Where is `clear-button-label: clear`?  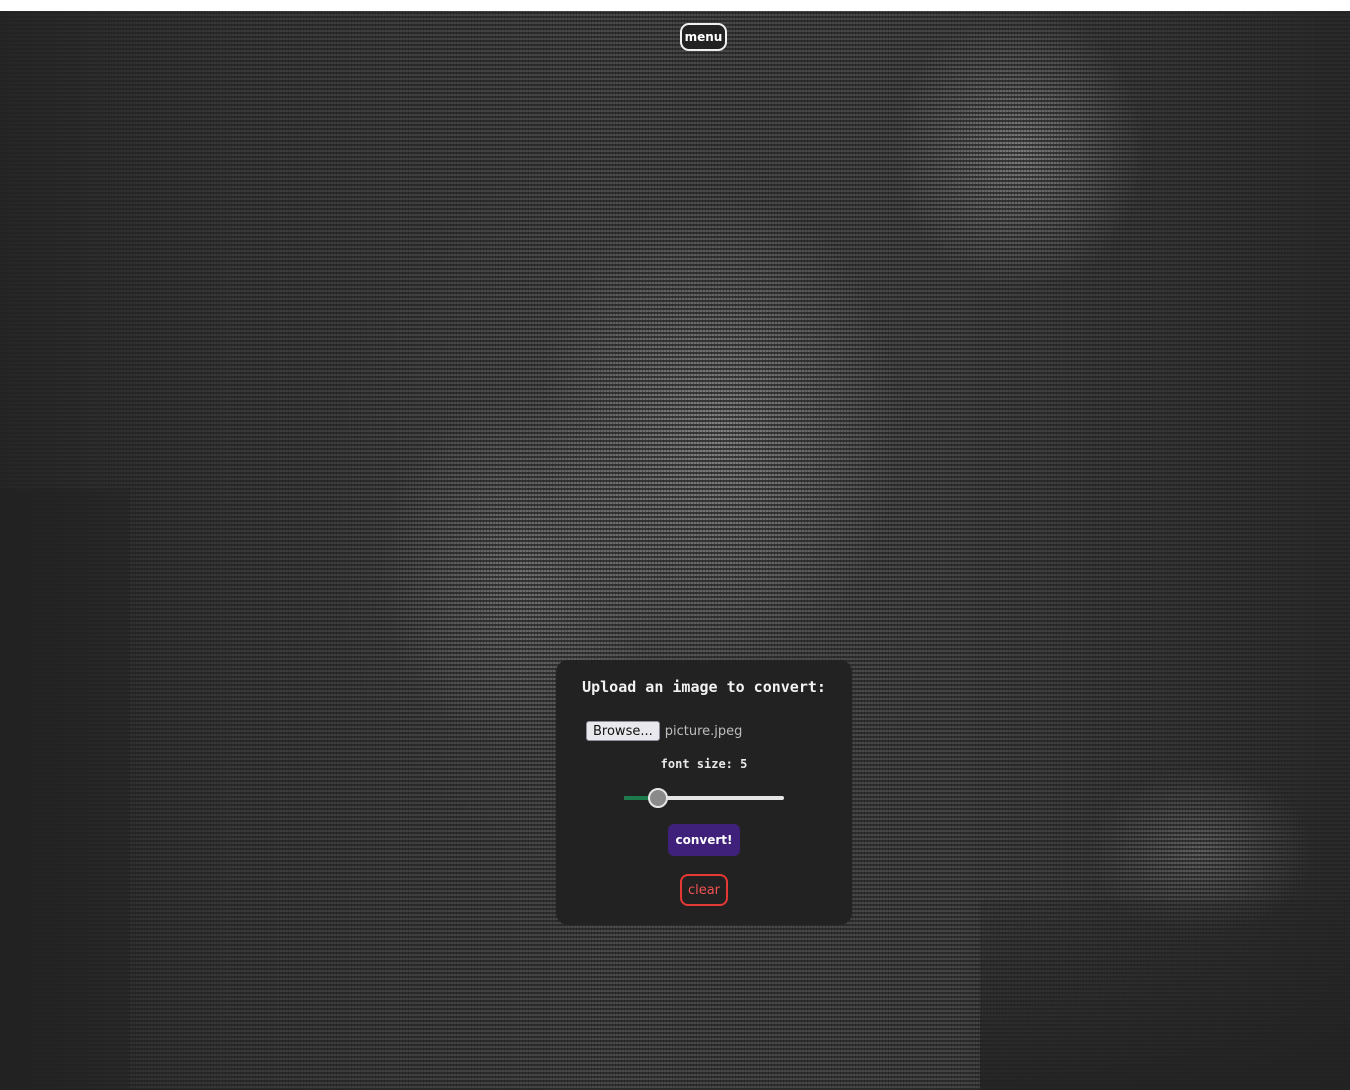 clear-button-label: clear is located at coordinates (704, 890).